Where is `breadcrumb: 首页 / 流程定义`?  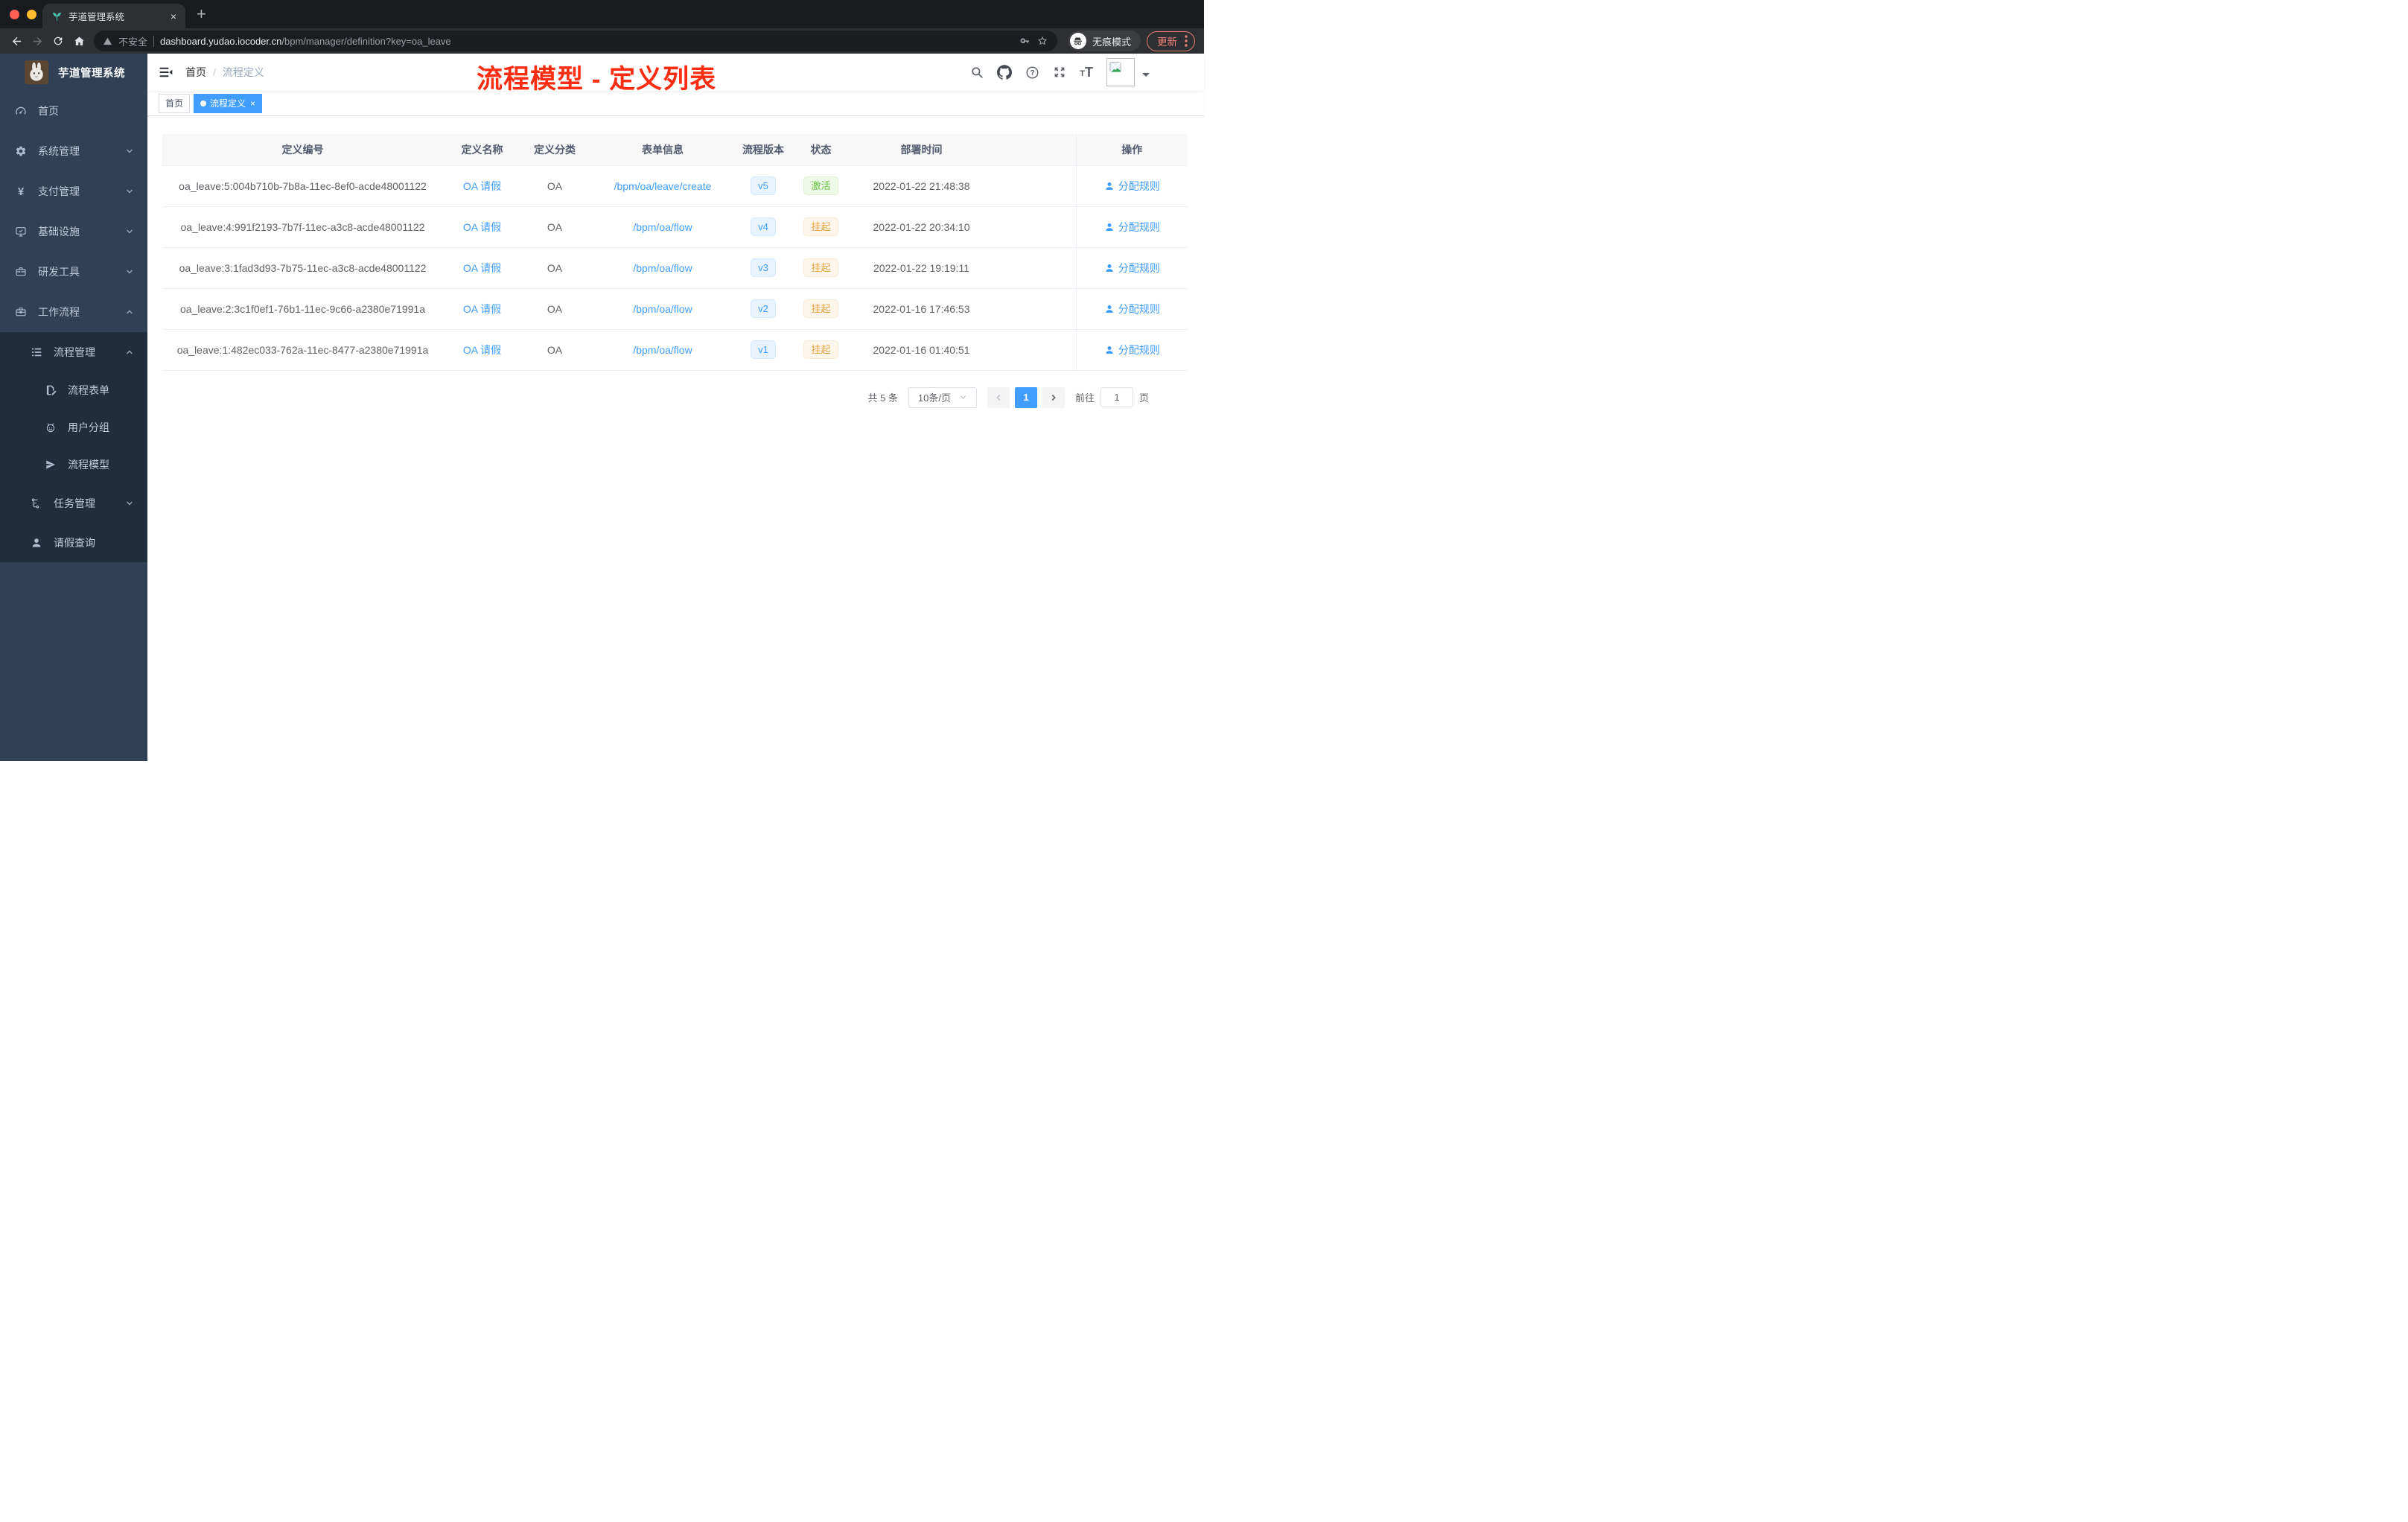
breadcrumb: 首页 / 流程定义 is located at coordinates (224, 72).